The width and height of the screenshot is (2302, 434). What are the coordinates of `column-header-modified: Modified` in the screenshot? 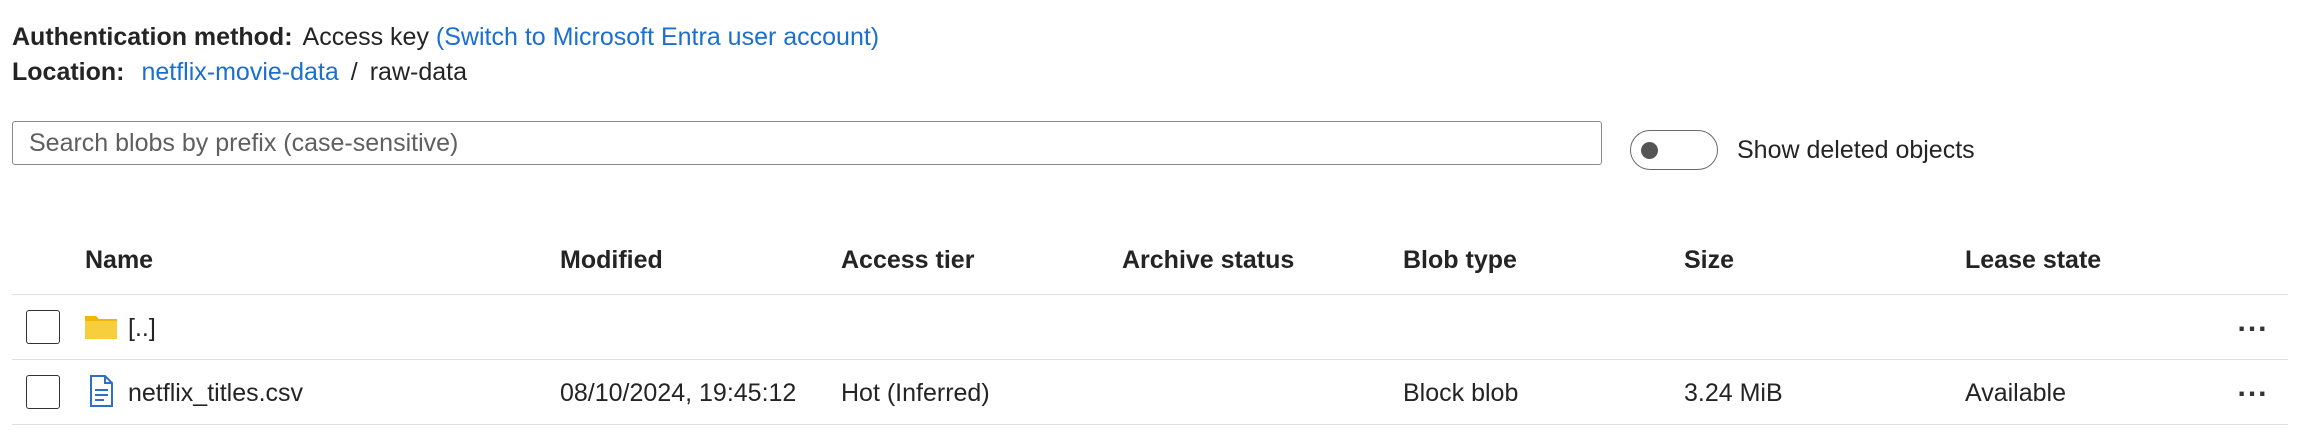 It's located at (611, 260).